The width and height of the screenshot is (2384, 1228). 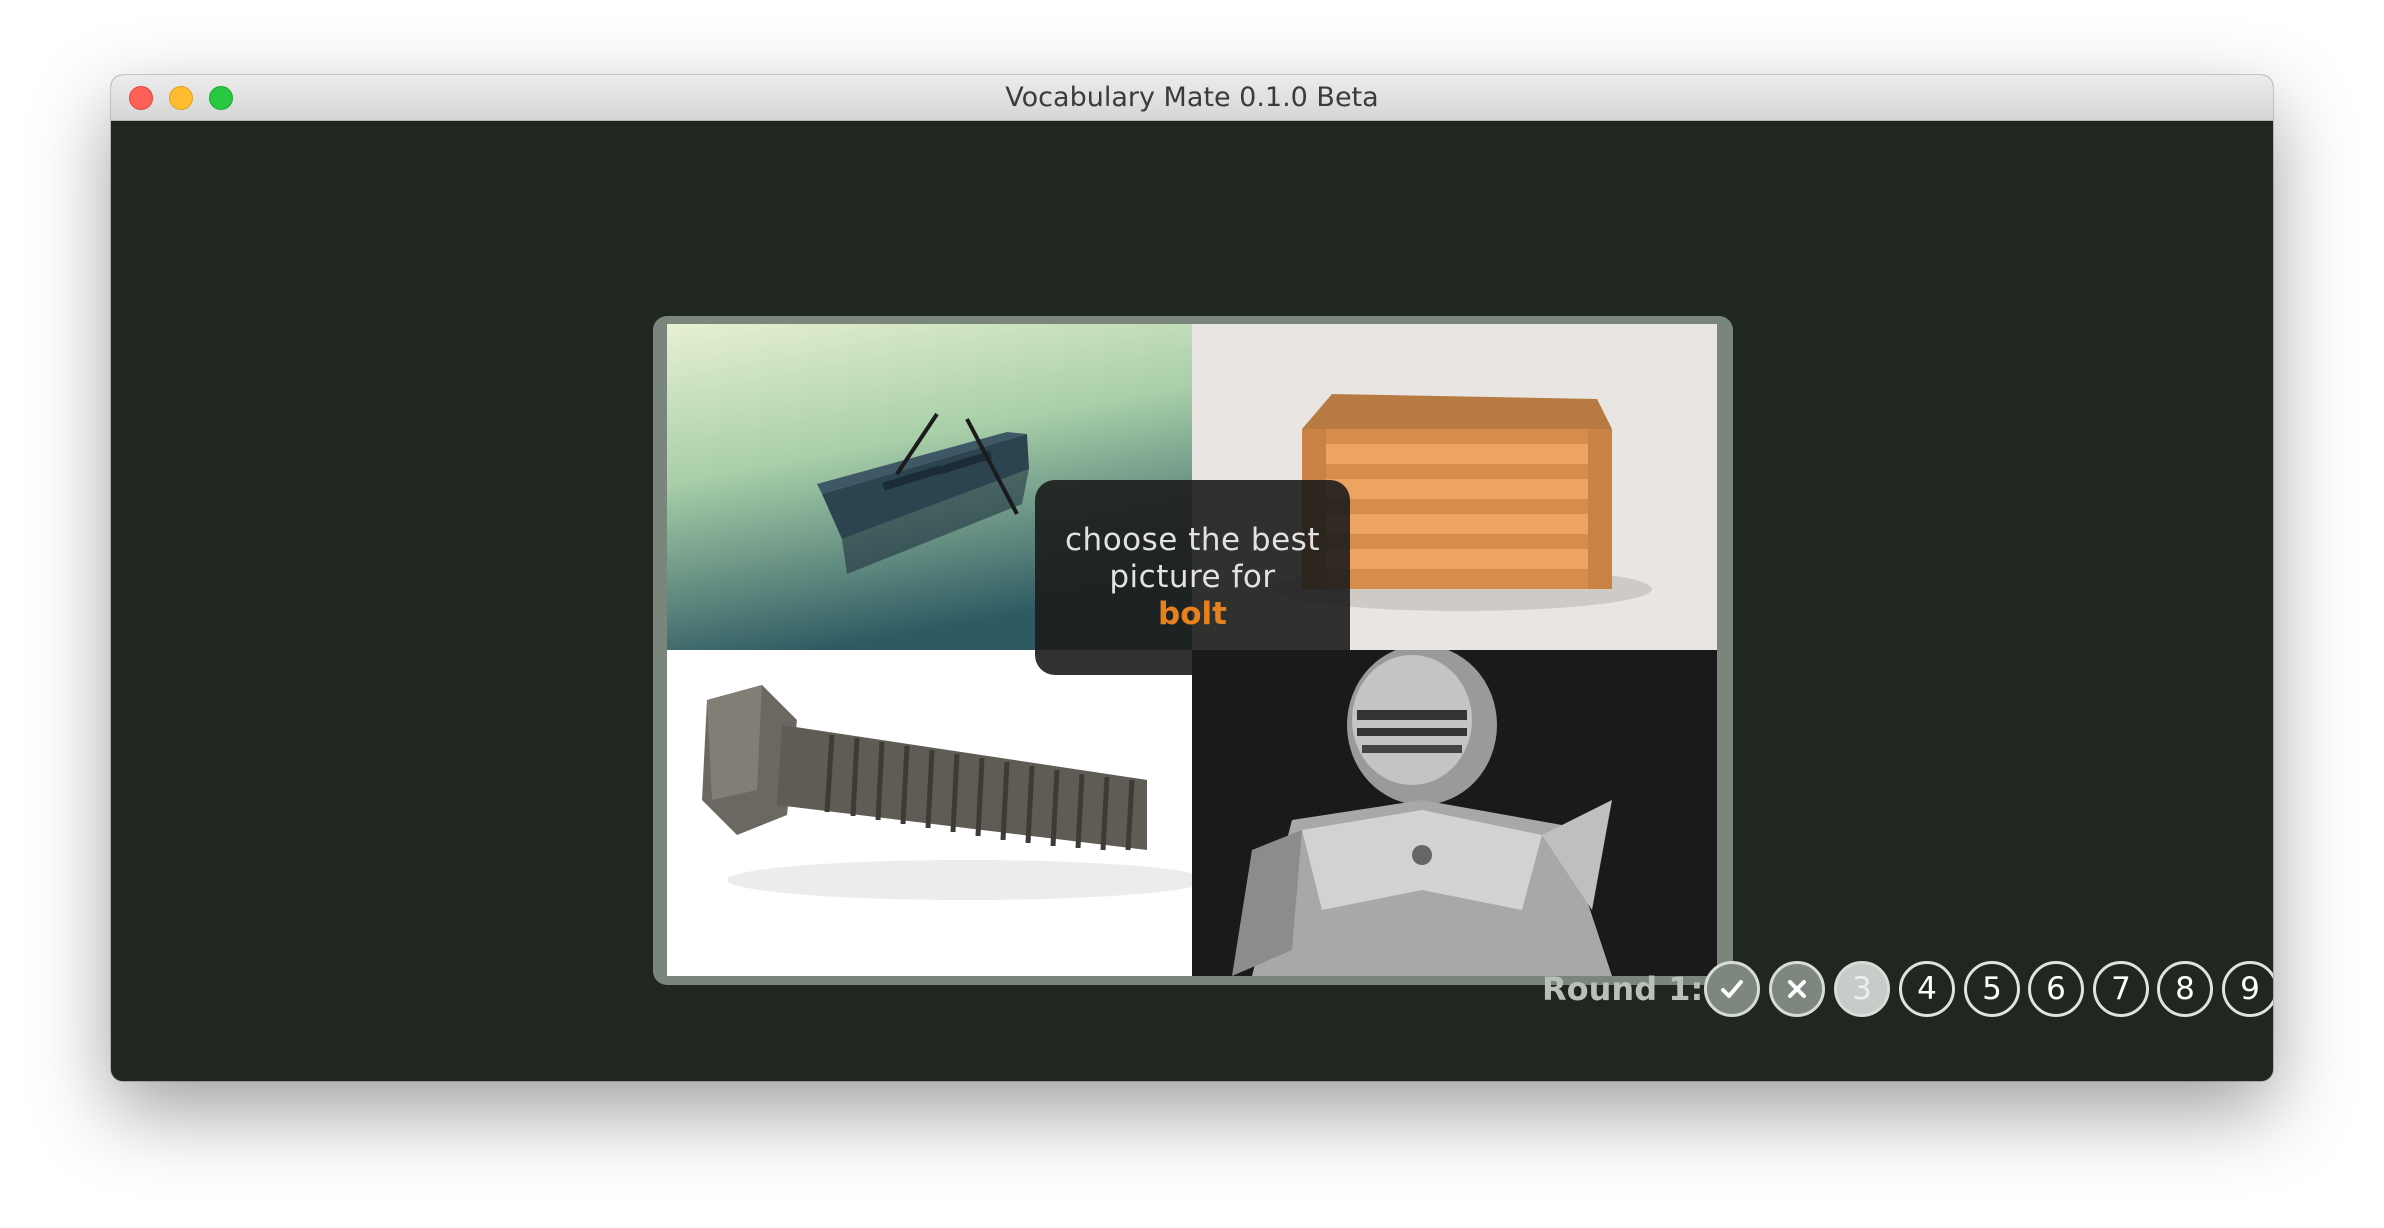 I want to click on armor-image, so click(x=1454, y=813).